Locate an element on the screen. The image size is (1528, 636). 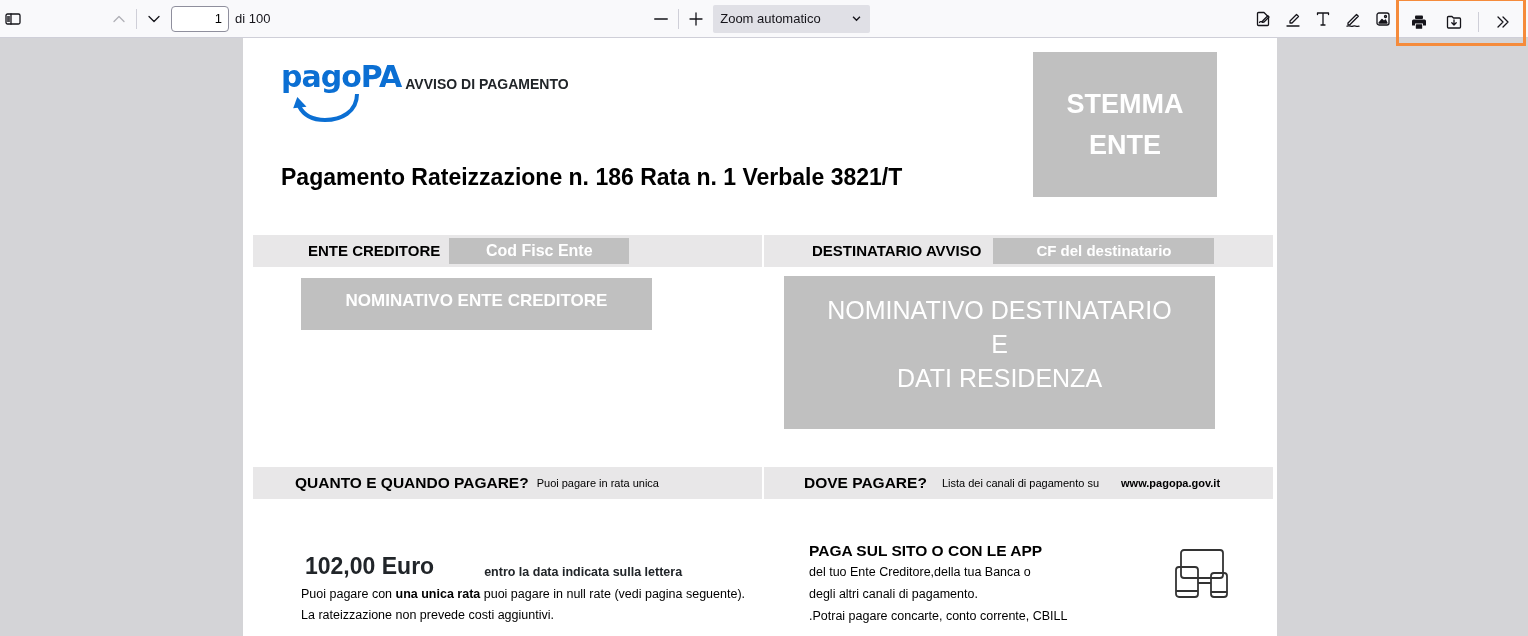
plus-icon is located at coordinates (696, 18).